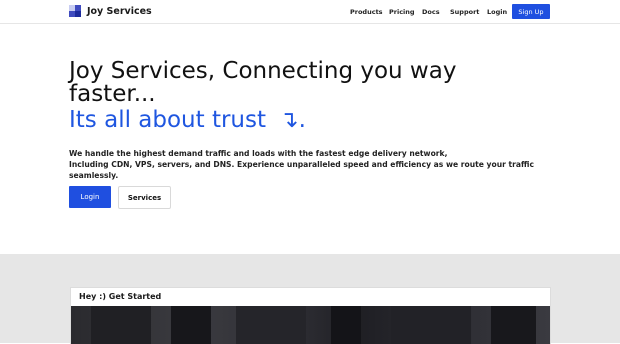  I want to click on getting-started-card: Hey :) Get Started, so click(310, 315).